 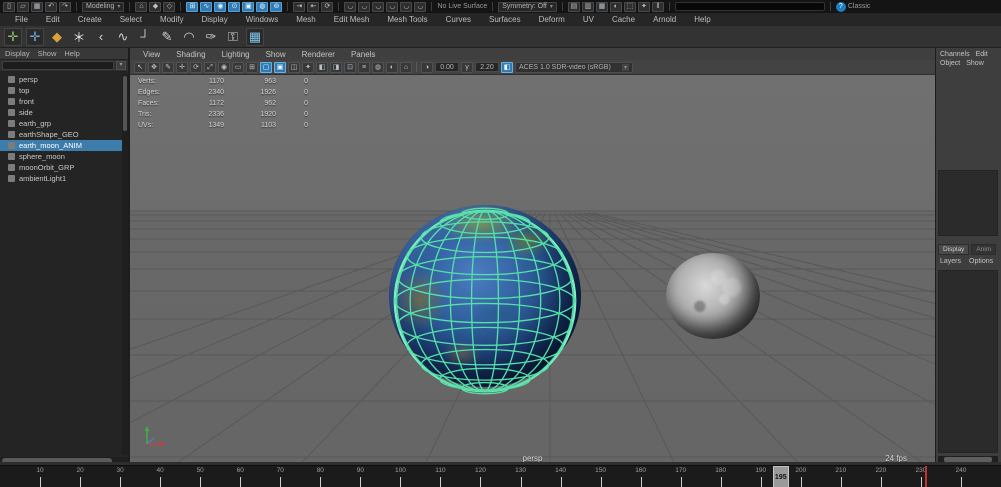 What do you see at coordinates (266, 67) in the screenshot?
I see `wireframe-mode-icon: ▢` at bounding box center [266, 67].